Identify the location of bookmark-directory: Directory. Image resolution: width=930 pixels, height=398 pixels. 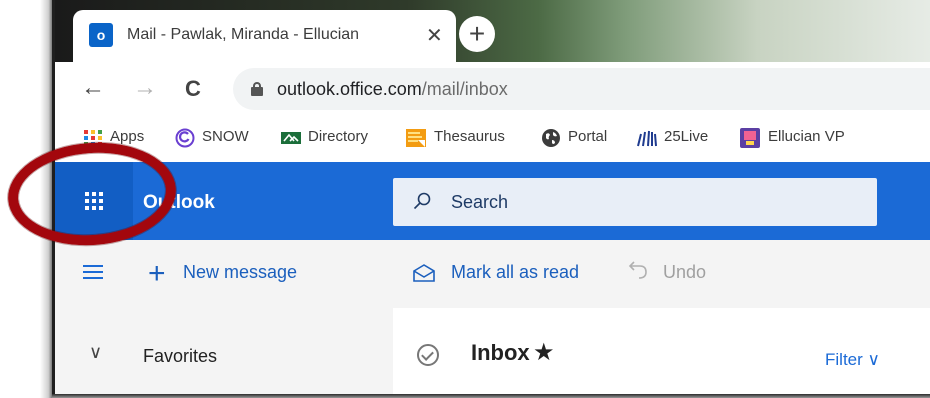
(338, 136).